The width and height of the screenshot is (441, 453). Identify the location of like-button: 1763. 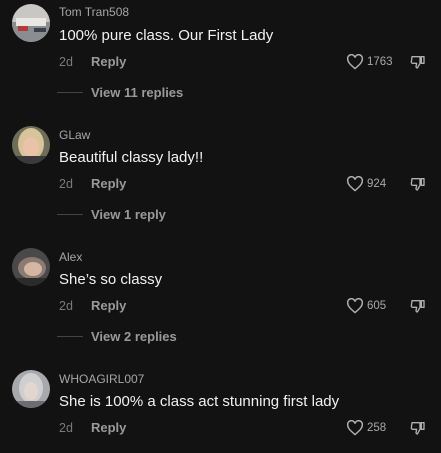
(369, 62).